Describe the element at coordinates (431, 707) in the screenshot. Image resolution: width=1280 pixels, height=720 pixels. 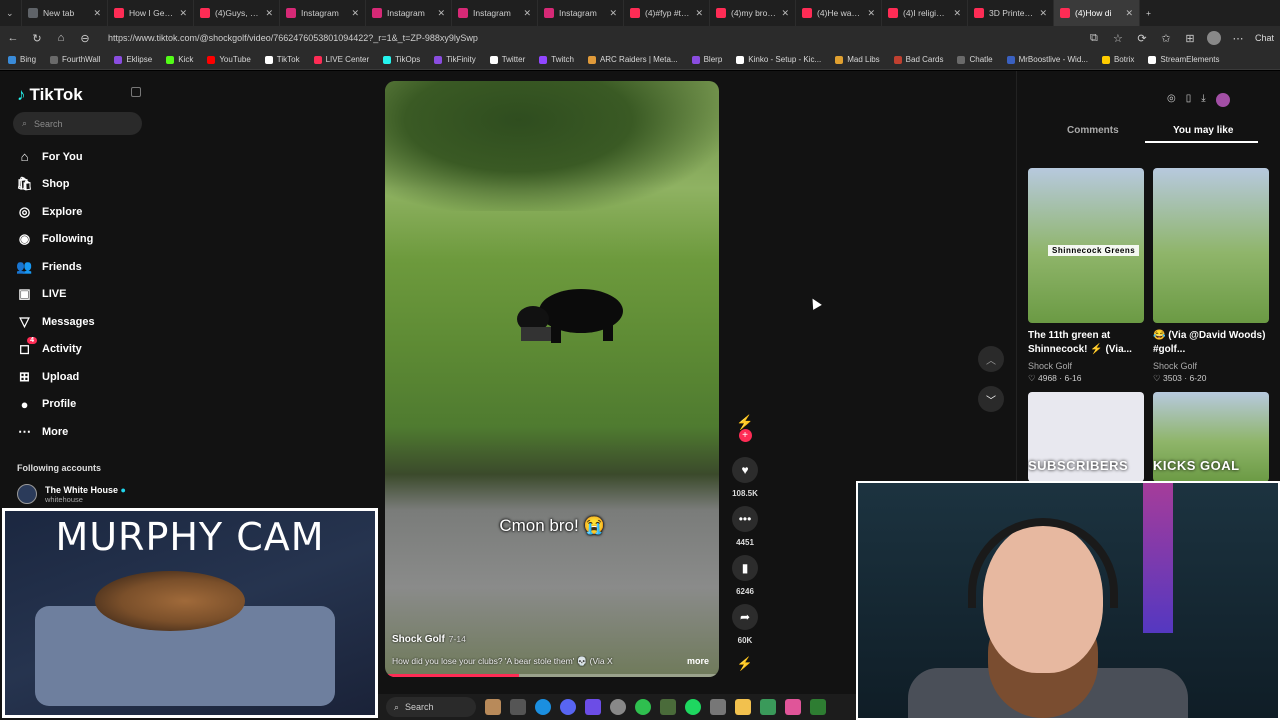
I see `taskbar-search: ⌕ Search` at that location.